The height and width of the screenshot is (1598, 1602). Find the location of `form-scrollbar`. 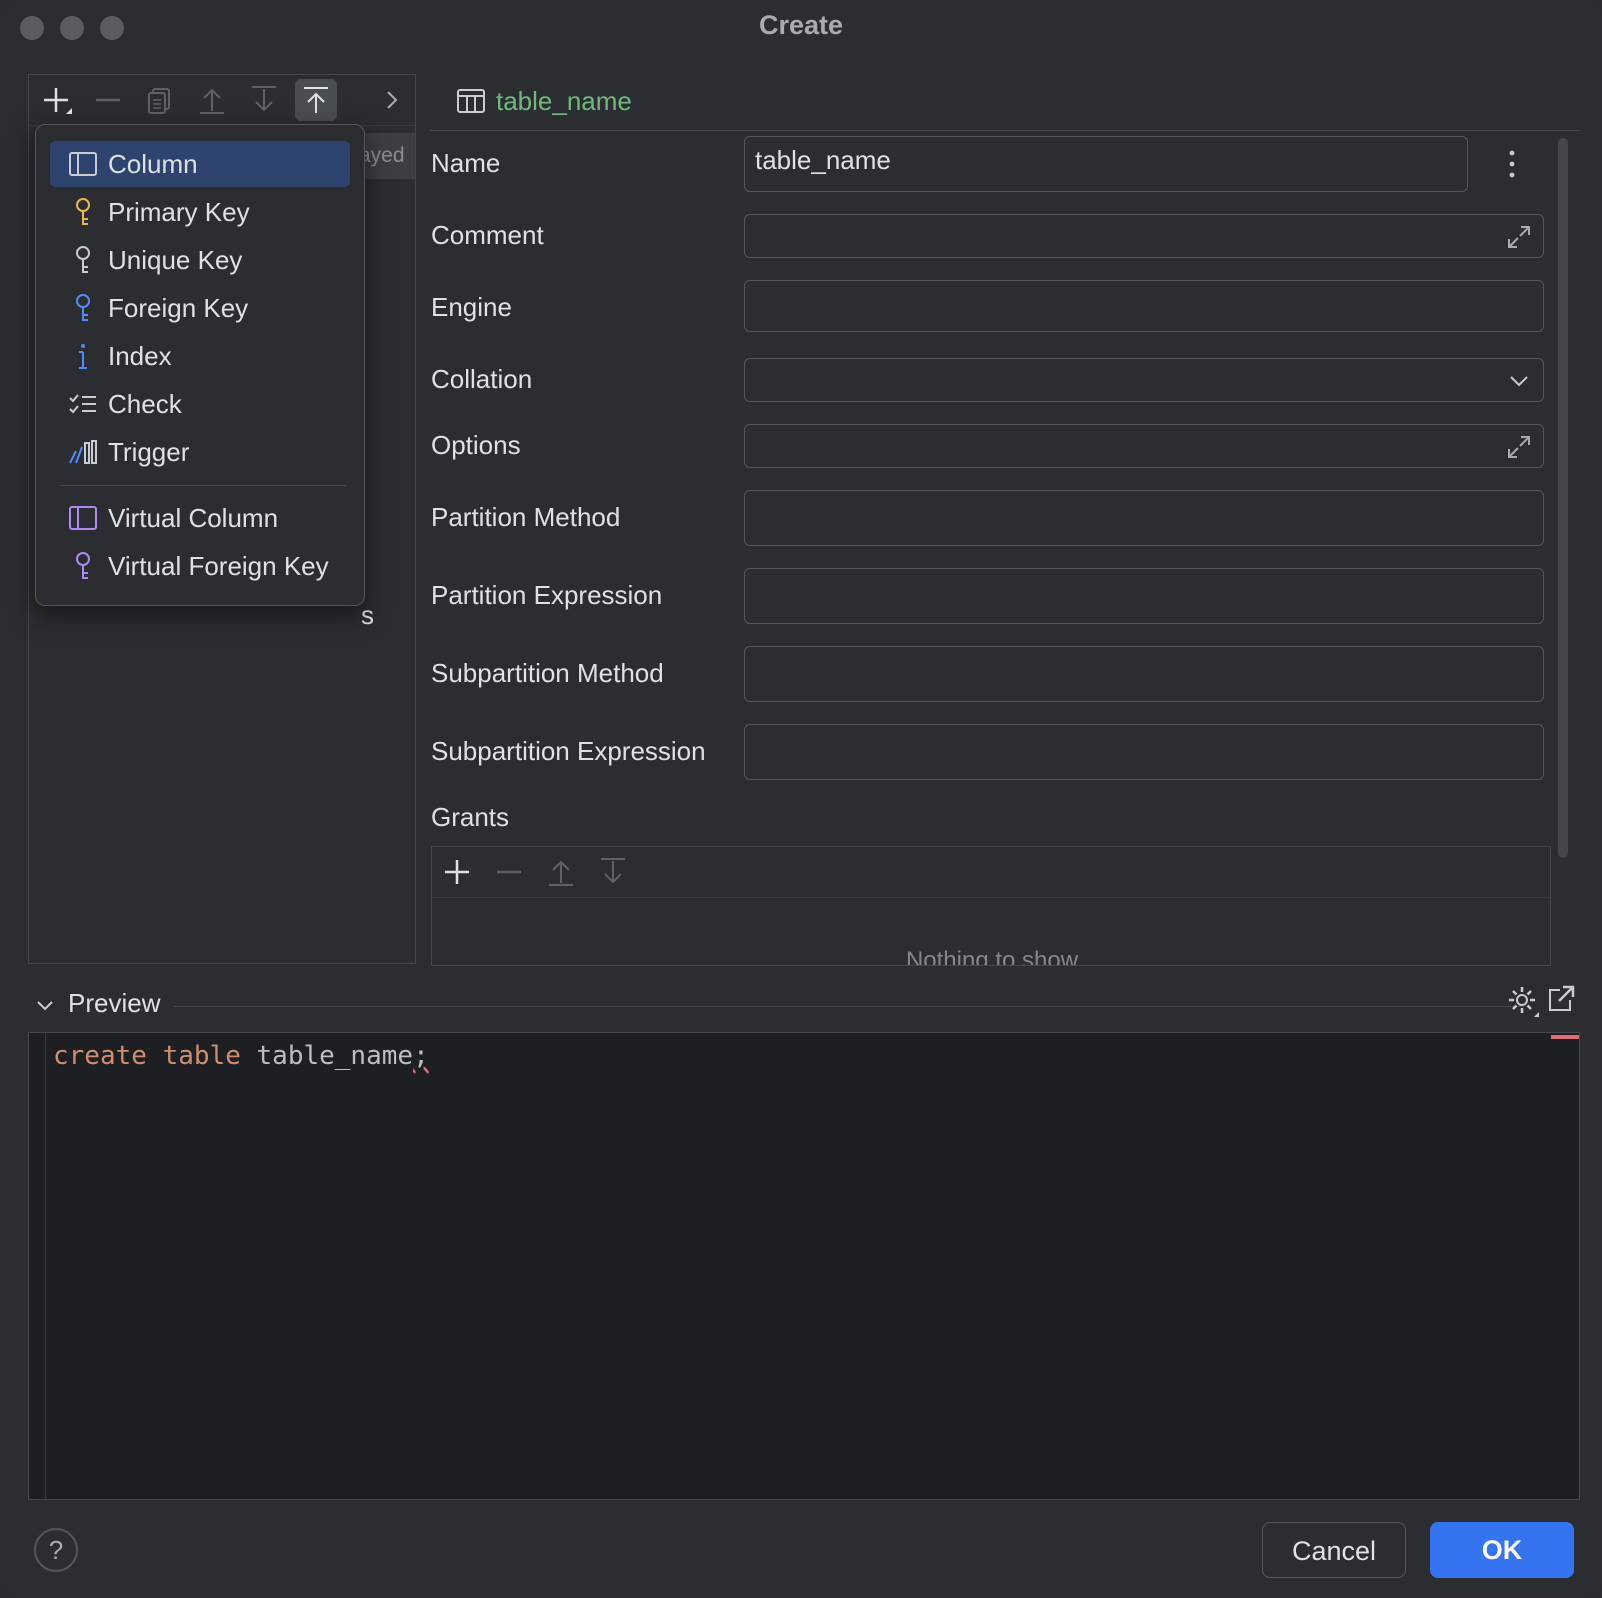

form-scrollbar is located at coordinates (1563, 498).